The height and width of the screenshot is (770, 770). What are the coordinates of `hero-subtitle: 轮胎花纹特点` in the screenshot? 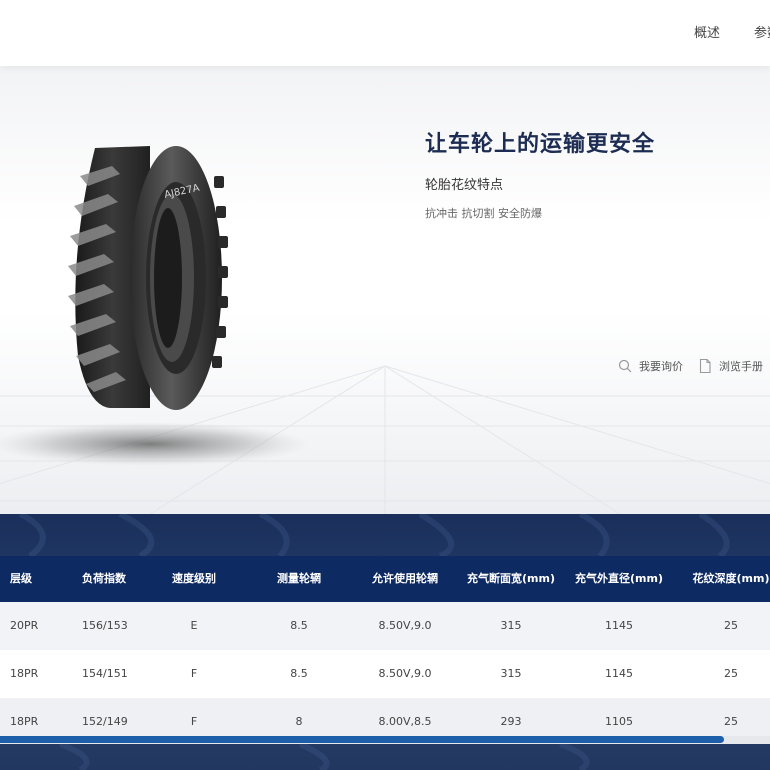 It's located at (464, 185).